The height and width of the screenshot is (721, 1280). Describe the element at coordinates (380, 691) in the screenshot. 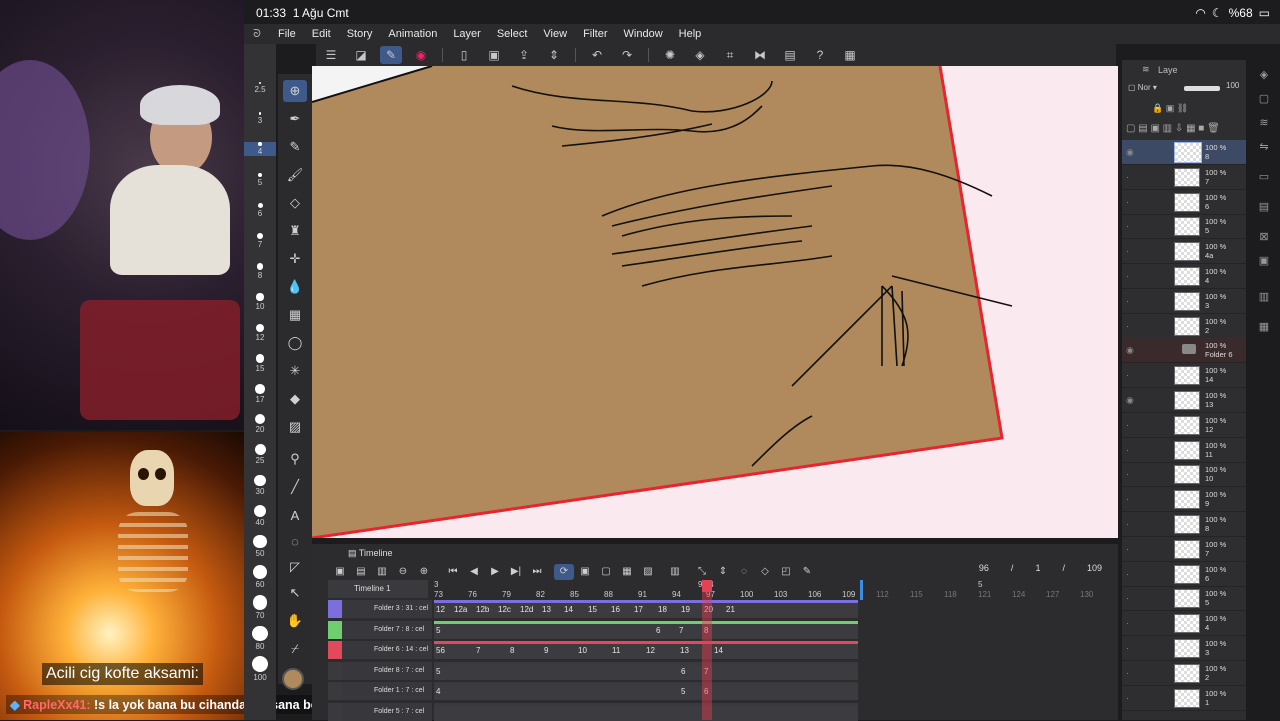

I see `track-label: Folder 1 : 7 : cel` at that location.